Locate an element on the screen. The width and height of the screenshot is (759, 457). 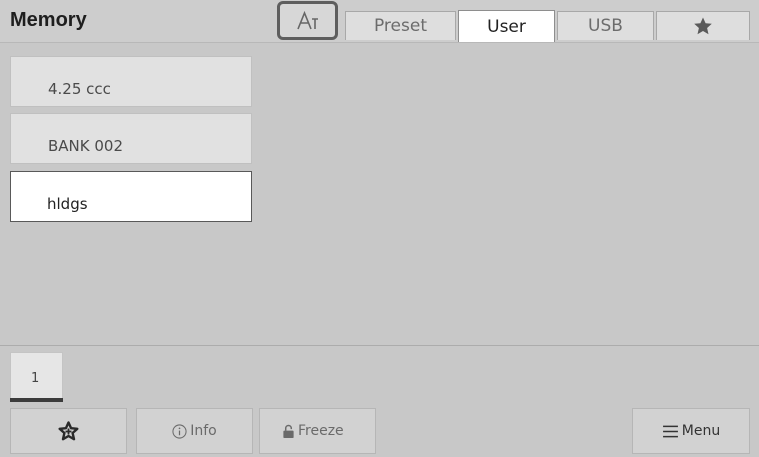
font-size-button is located at coordinates (307, 20).